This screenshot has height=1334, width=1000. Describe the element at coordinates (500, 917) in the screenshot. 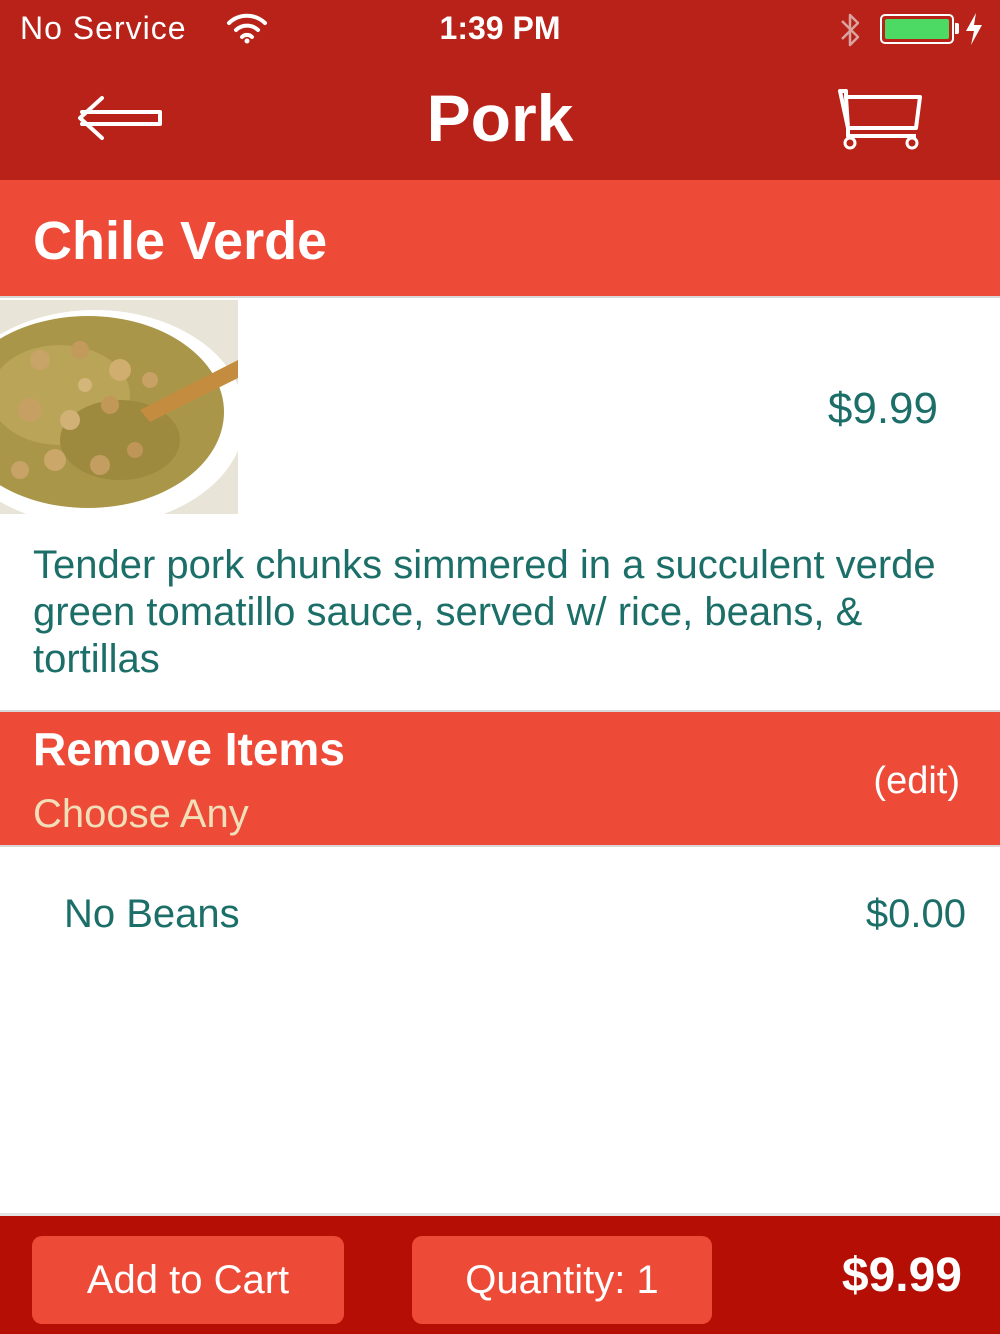

I see `modifier-option-row: No Beans $0.00` at that location.